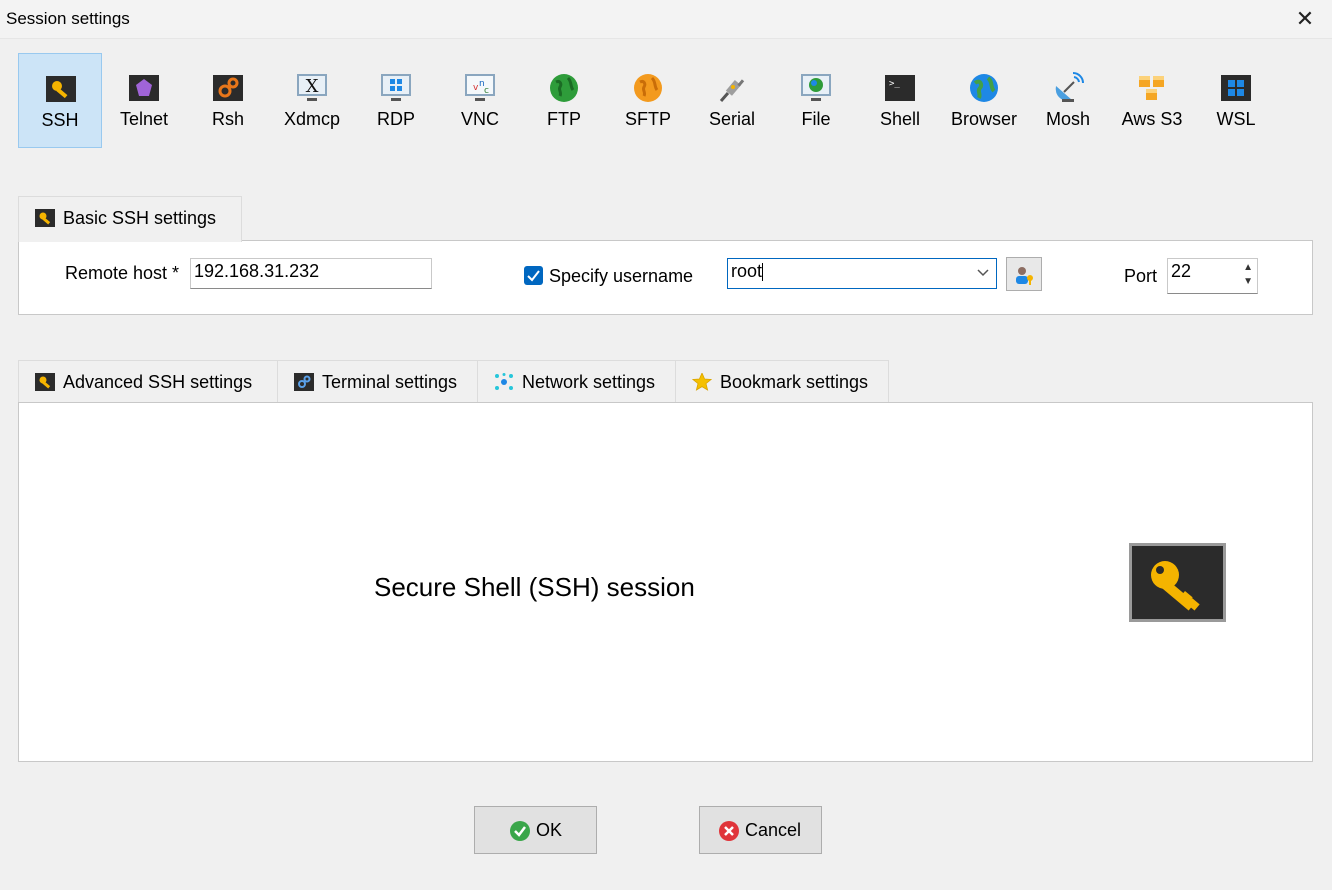 The height and width of the screenshot is (890, 1332). What do you see at coordinates (227, 119) in the screenshot?
I see `session-type-label: Rsh` at bounding box center [227, 119].